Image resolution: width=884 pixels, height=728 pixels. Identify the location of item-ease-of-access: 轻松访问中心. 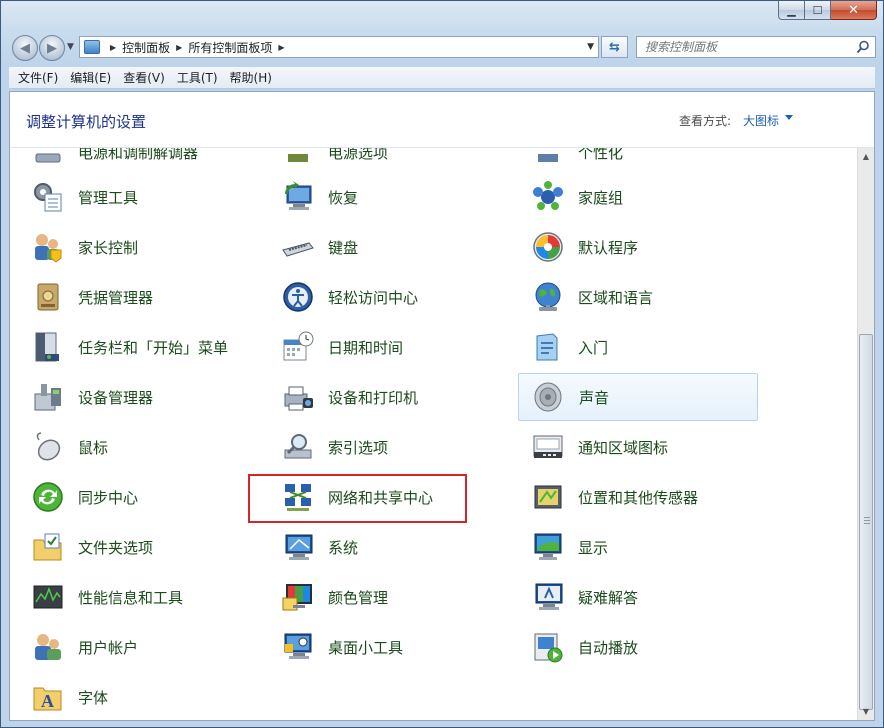
(388, 297).